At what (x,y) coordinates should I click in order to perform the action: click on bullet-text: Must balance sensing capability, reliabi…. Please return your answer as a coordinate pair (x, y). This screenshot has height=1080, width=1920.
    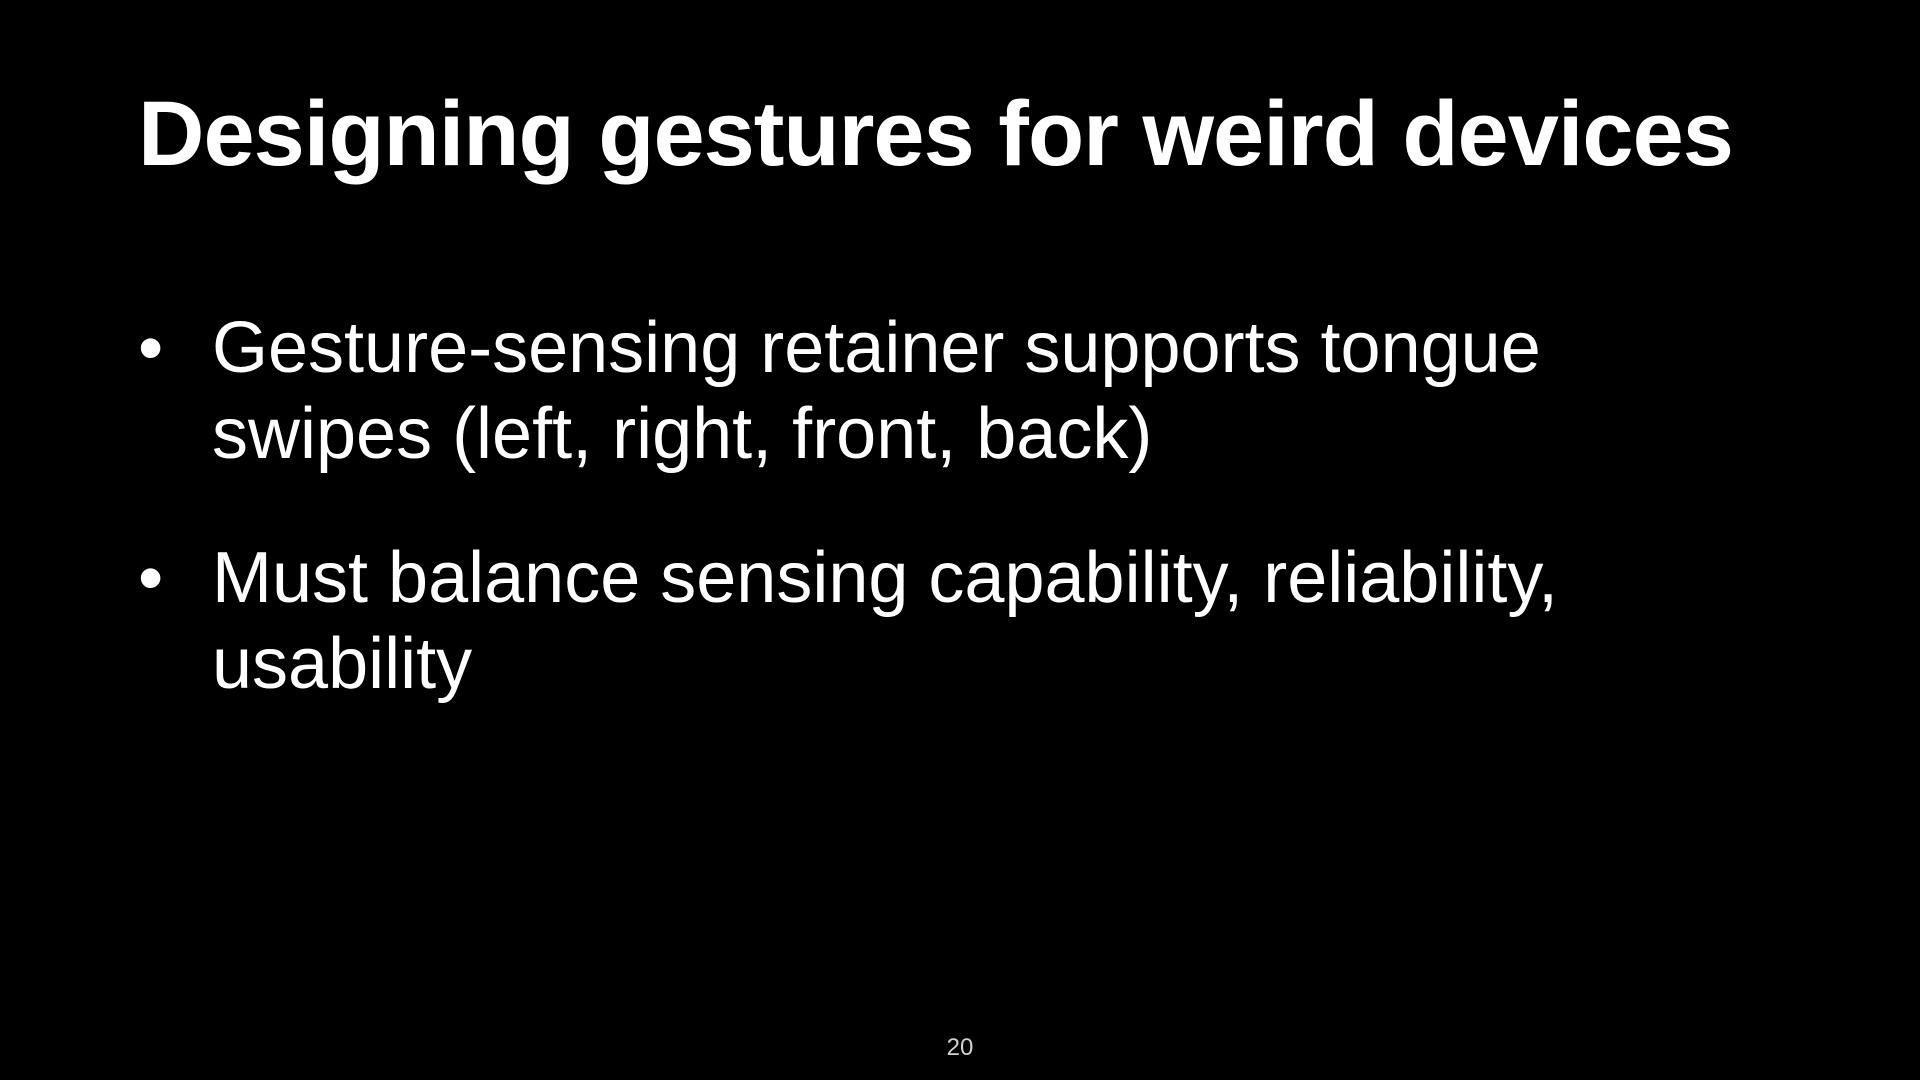
    Looking at the image, I should click on (885, 621).